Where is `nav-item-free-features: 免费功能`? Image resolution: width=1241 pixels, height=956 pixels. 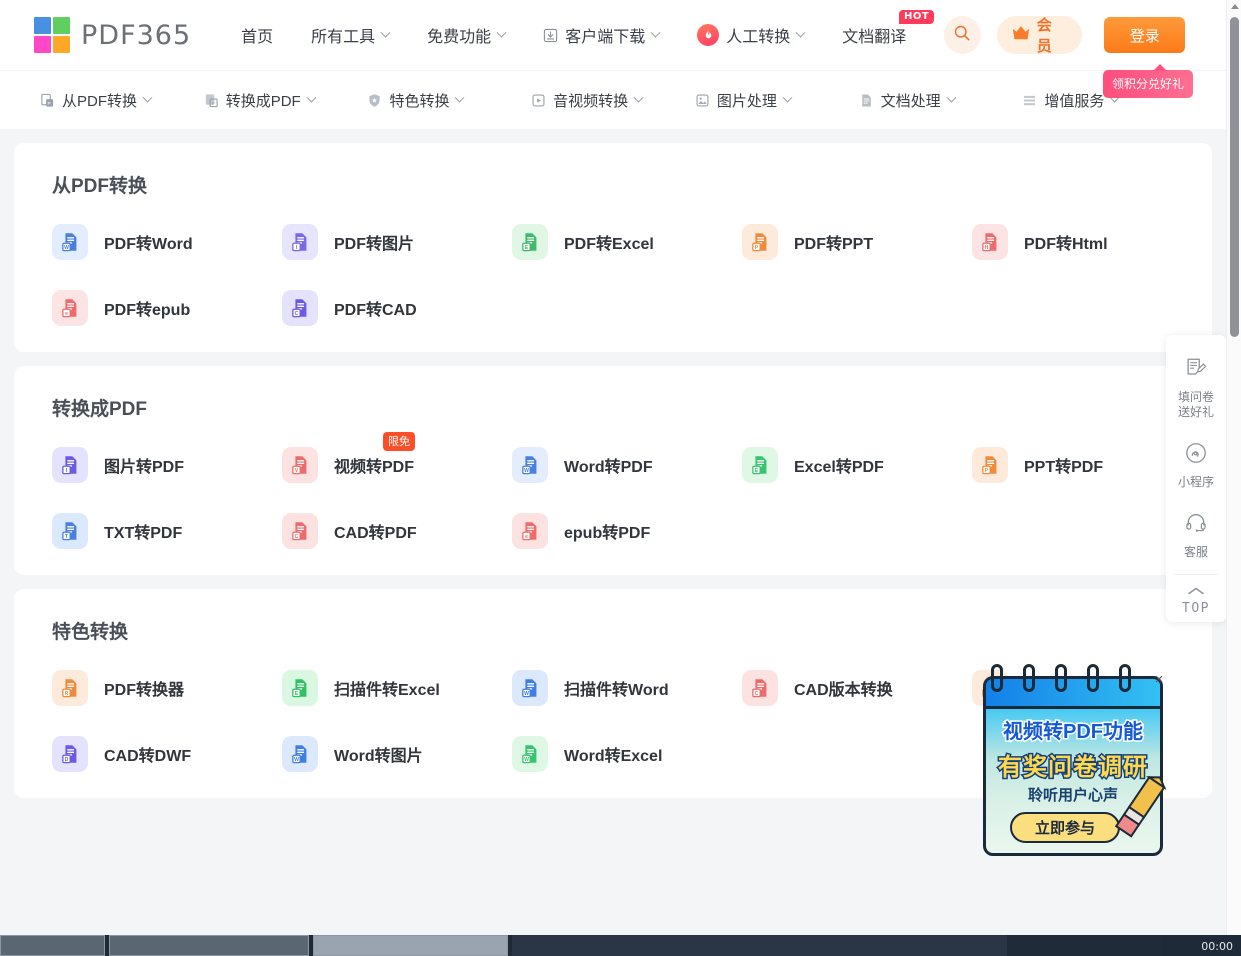
nav-item-free-features: 免费功能 is located at coordinates (467, 35).